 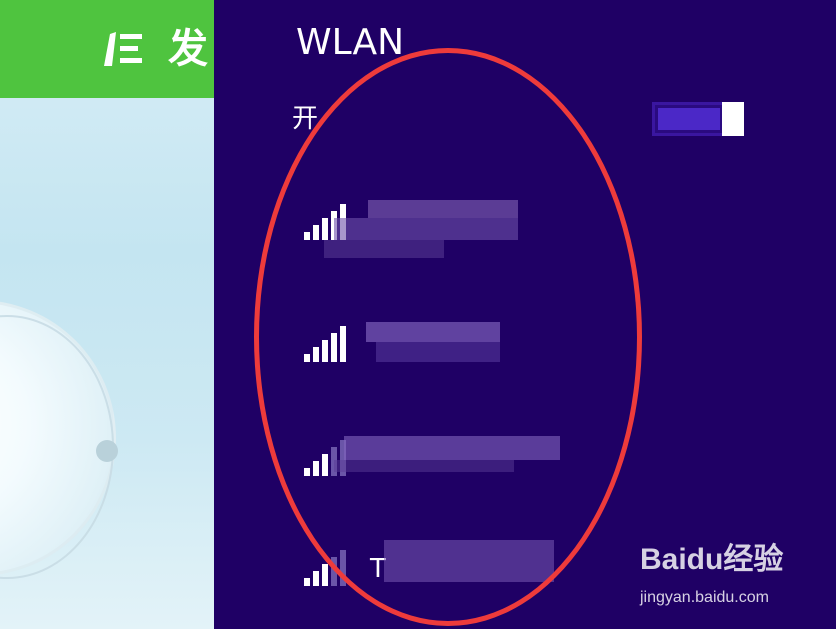 What do you see at coordinates (123, 49) in the screenshot?
I see `pencil-icon` at bounding box center [123, 49].